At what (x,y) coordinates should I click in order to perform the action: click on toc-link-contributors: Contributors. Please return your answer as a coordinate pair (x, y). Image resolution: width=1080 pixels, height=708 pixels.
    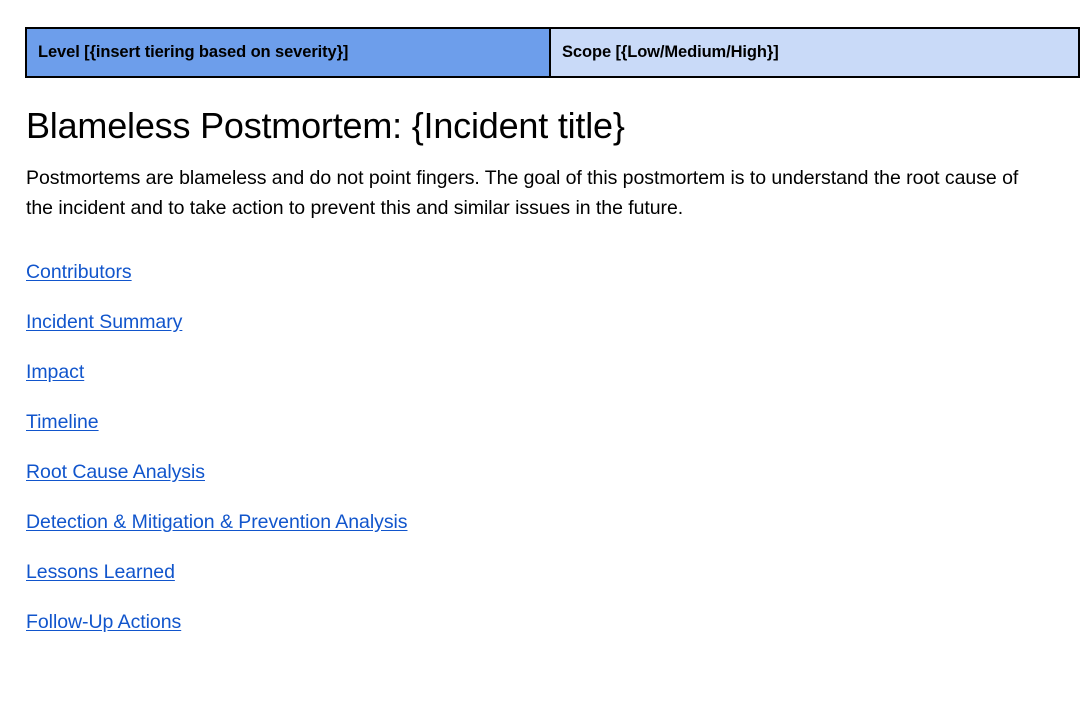
    Looking at the image, I should click on (79, 272).